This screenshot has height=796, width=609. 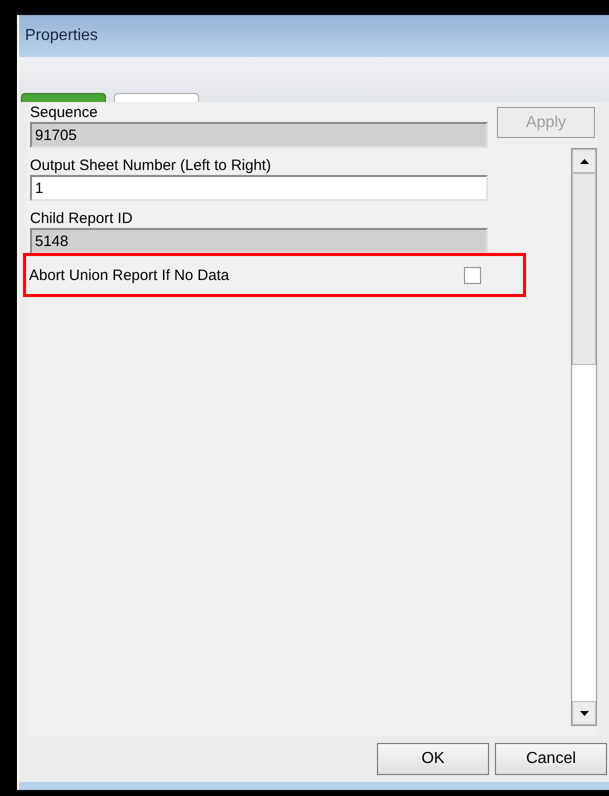 I want to click on checkbox, so click(x=472, y=275).